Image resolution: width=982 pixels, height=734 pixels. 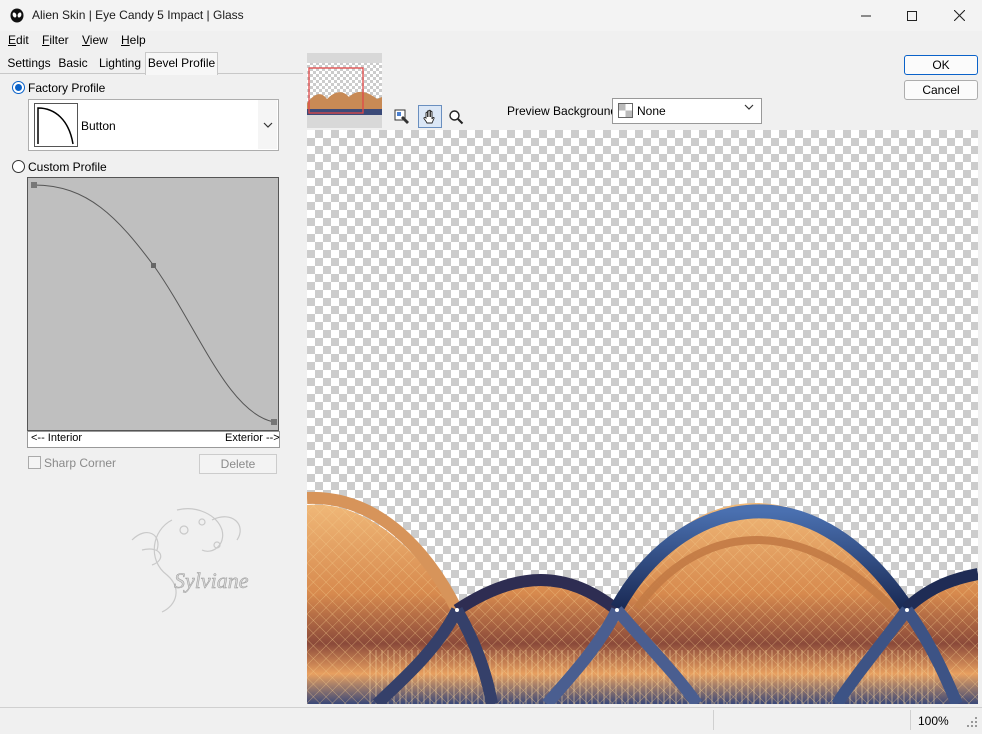 I want to click on window-title: Alien Skin | Eye Candy 5 Impact | Glass, so click(x=138, y=15).